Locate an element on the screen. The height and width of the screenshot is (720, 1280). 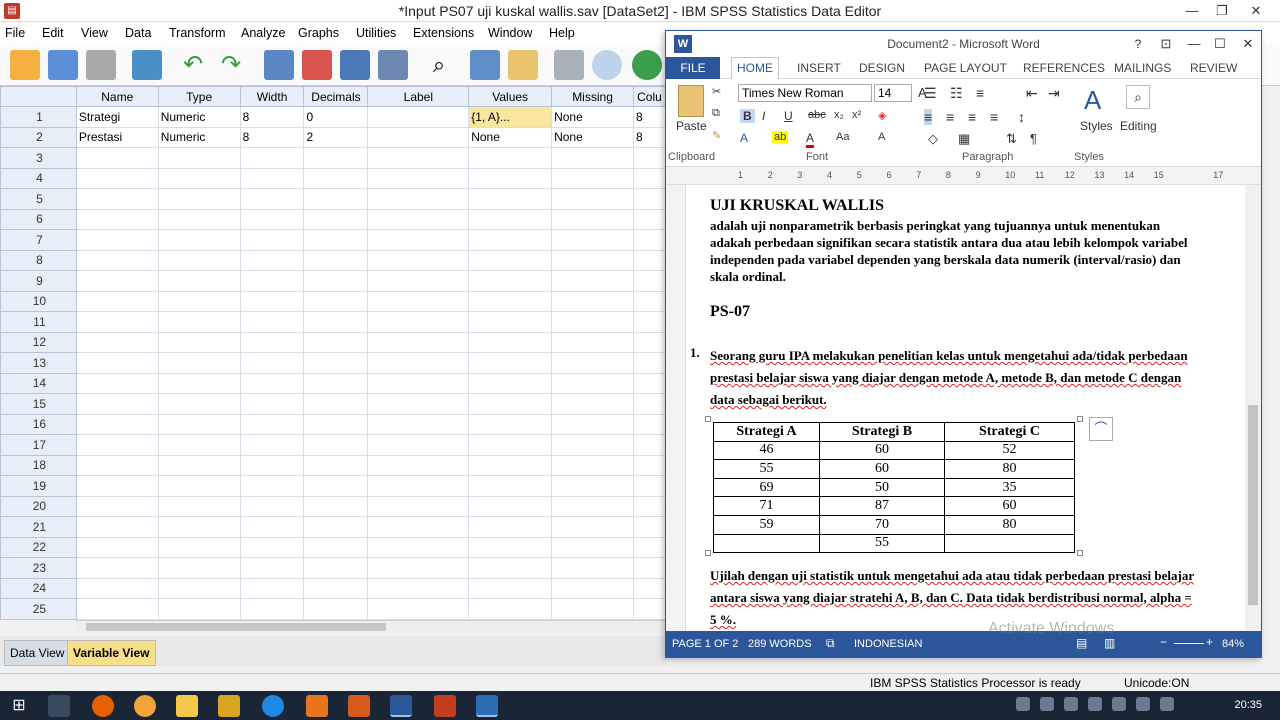
table-cell: 50 is located at coordinates (882, 487).